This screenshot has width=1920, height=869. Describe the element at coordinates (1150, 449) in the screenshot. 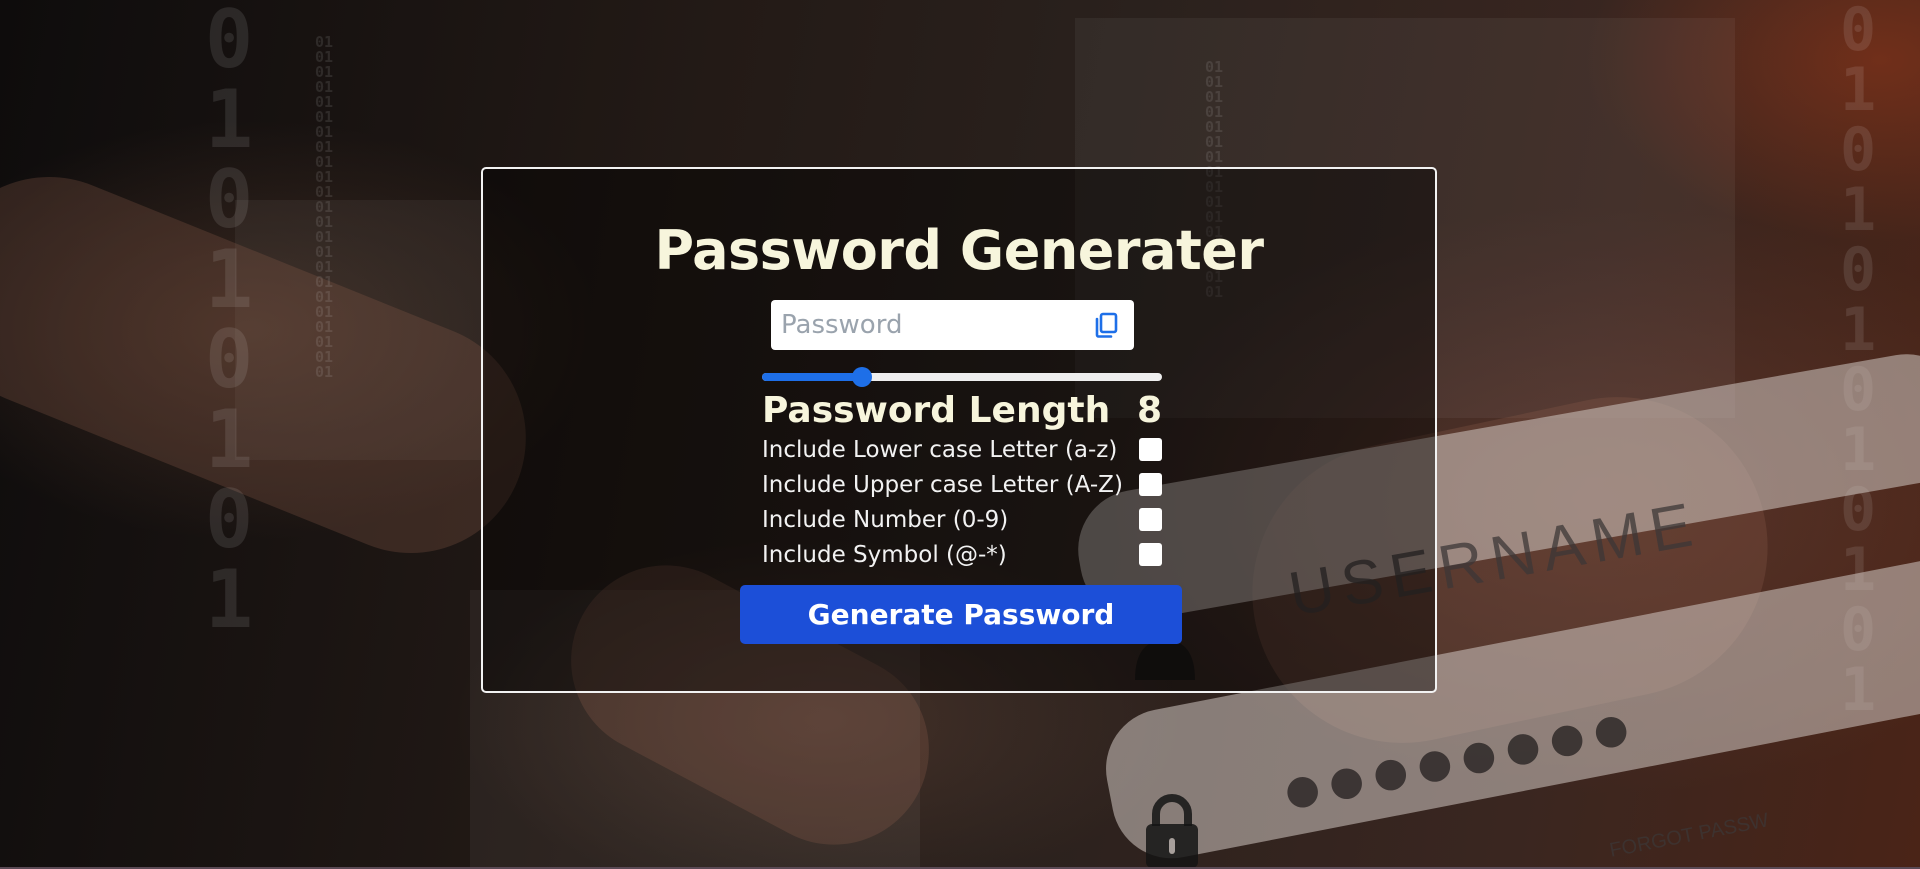

I see `option-lowercase-checkbox` at that location.